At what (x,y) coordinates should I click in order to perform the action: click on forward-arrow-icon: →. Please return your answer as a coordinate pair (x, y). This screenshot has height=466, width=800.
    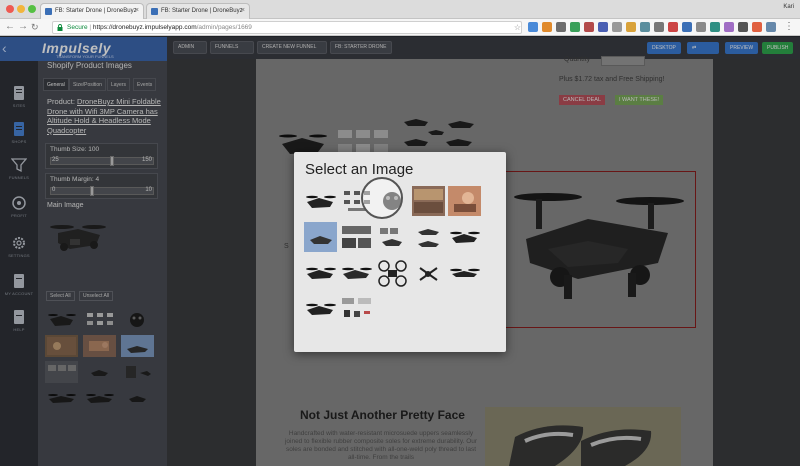
    Looking at the image, I should click on (23, 27).